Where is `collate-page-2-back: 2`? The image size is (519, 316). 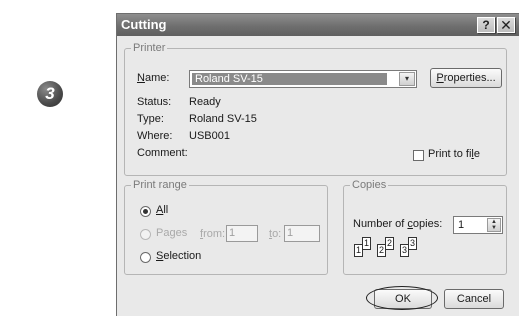 collate-page-2-back: 2 is located at coordinates (389, 243).